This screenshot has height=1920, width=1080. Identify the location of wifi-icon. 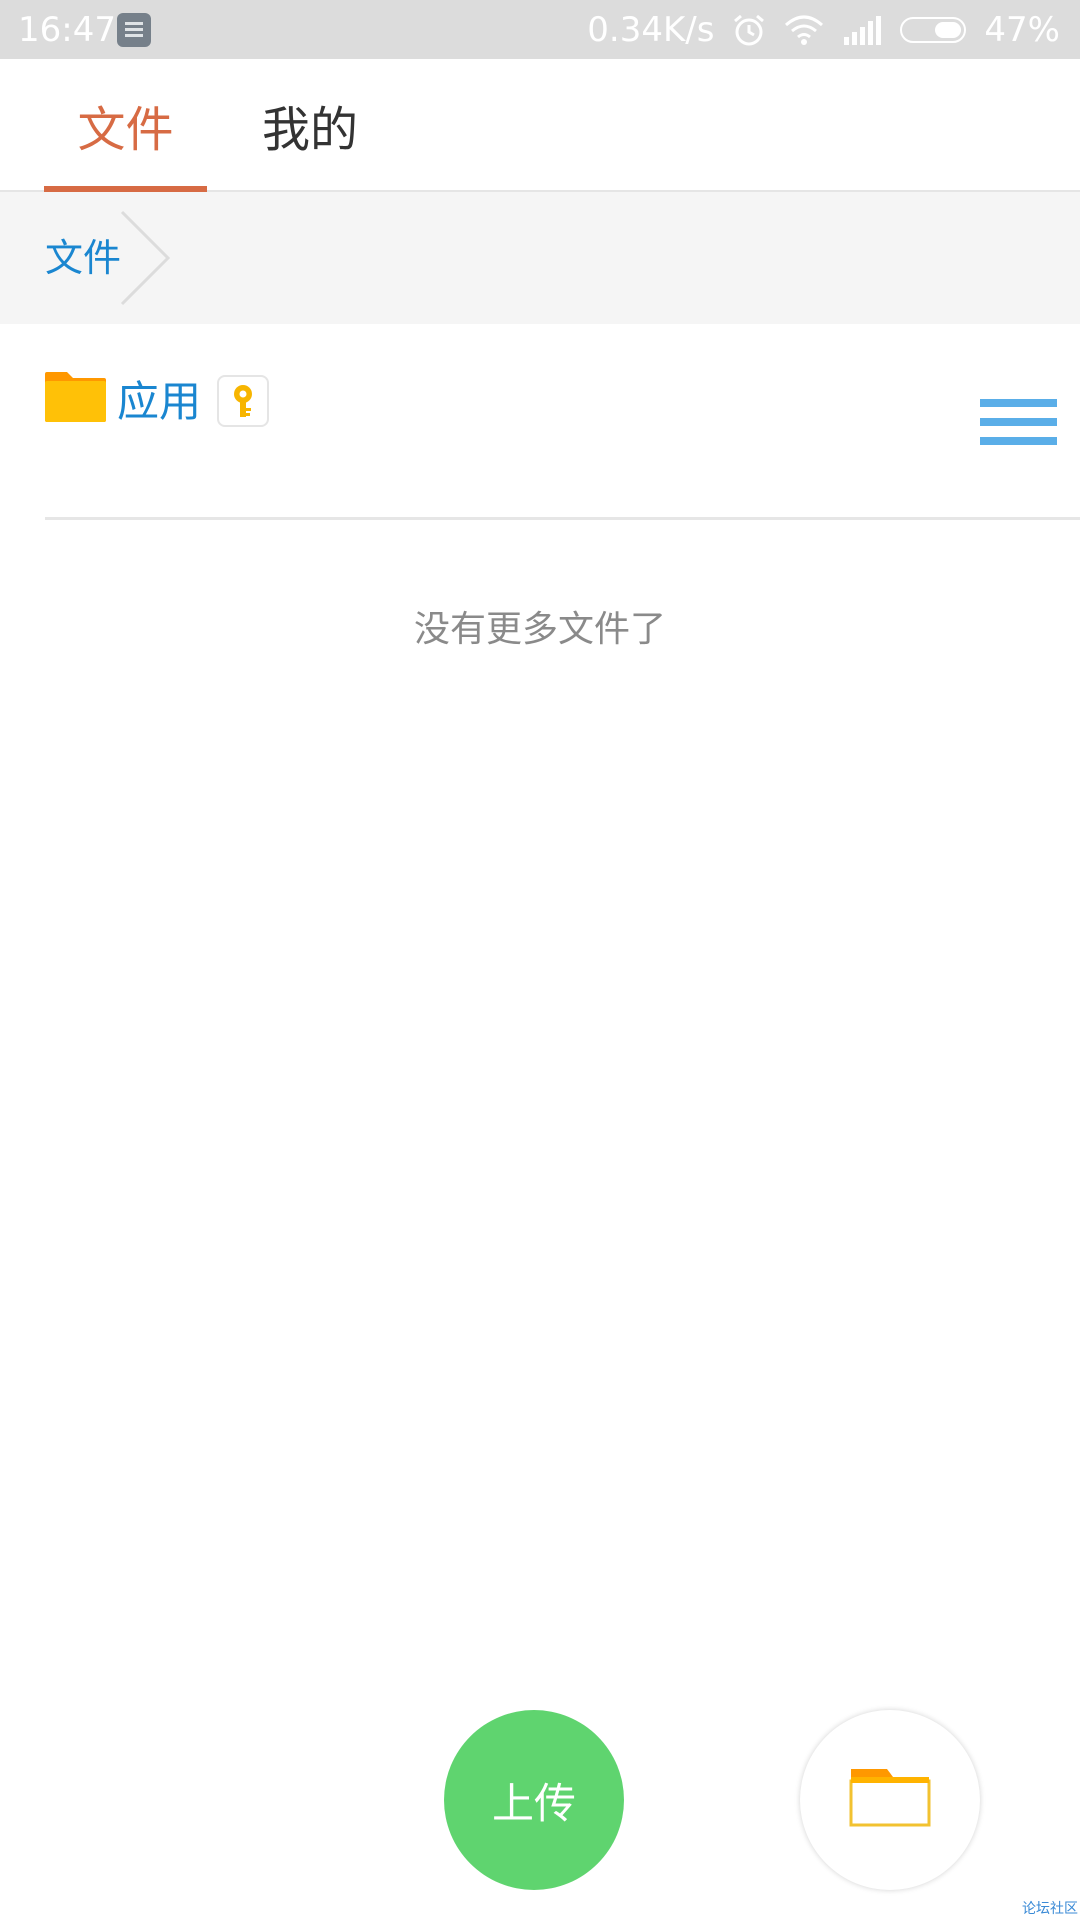
(804, 30).